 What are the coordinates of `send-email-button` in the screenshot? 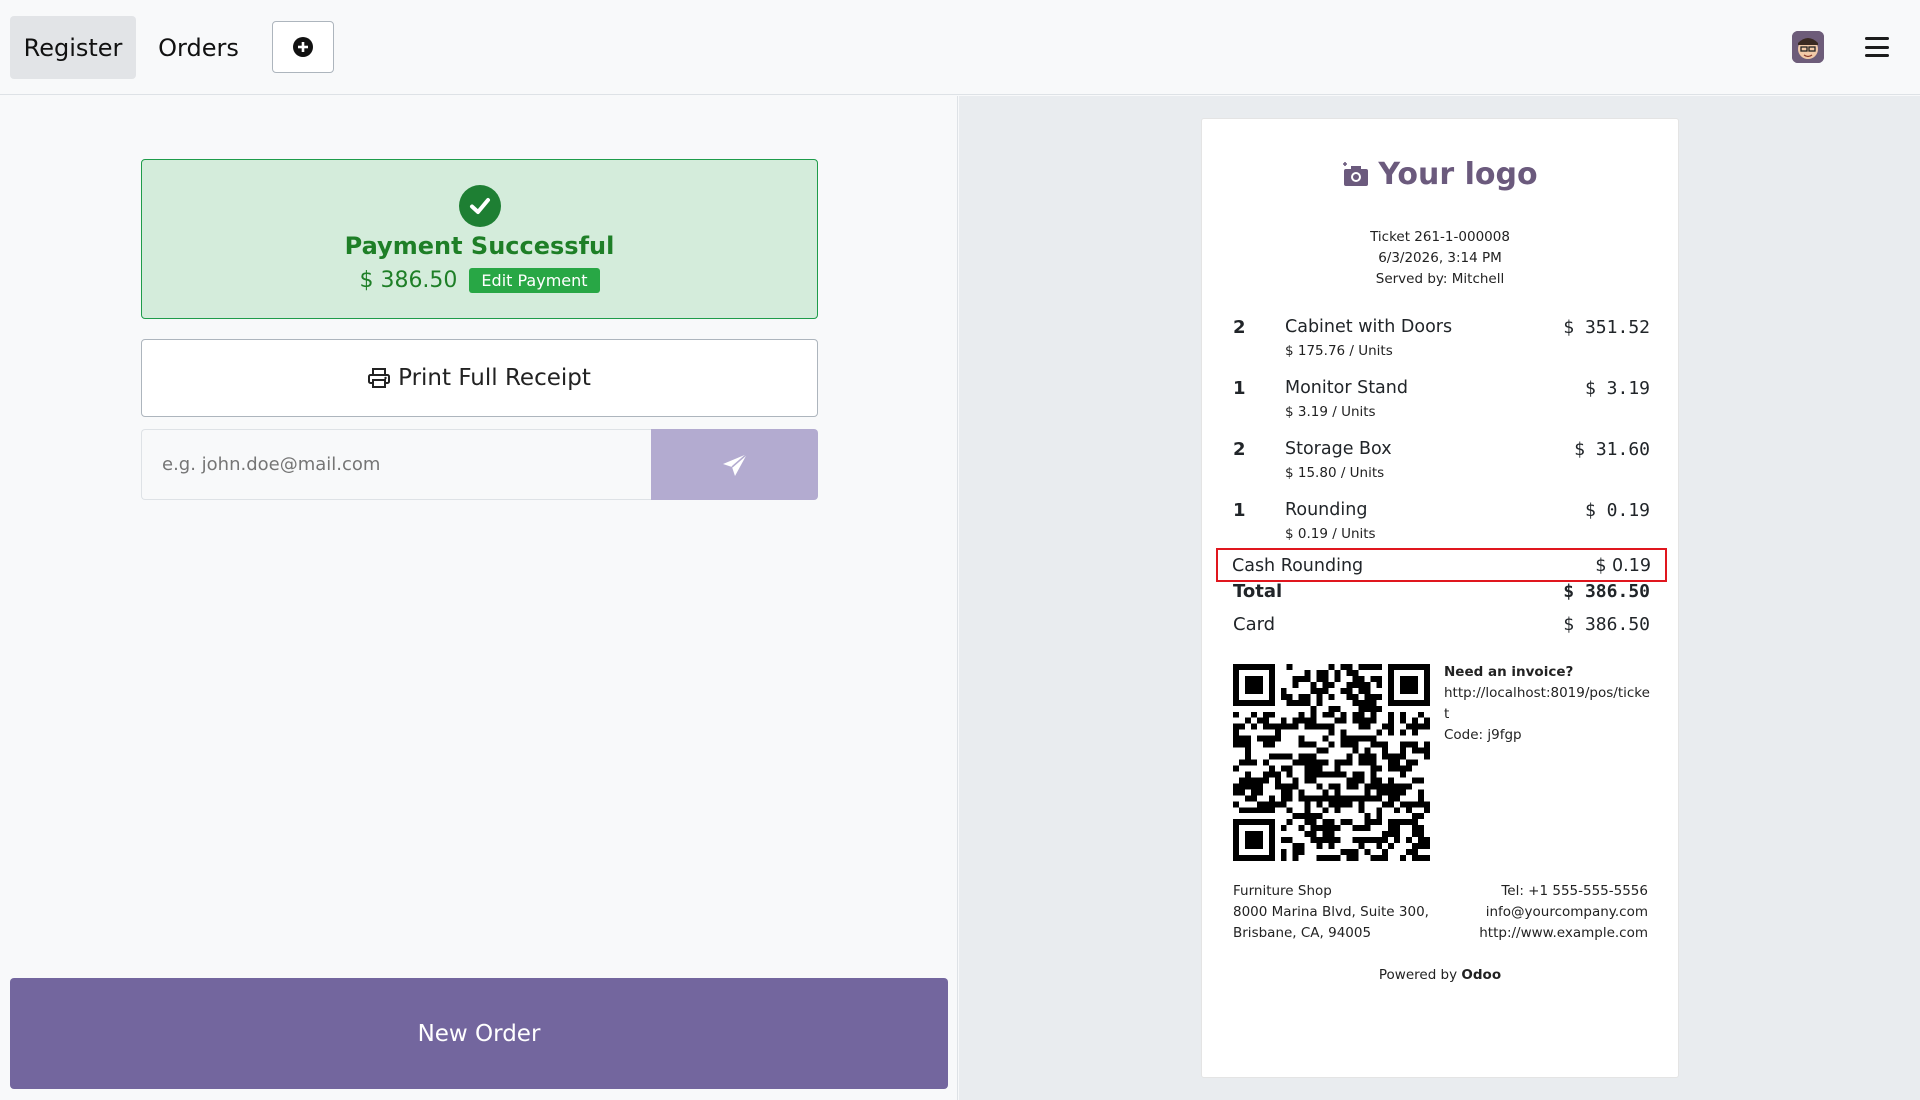 It's located at (734, 464).